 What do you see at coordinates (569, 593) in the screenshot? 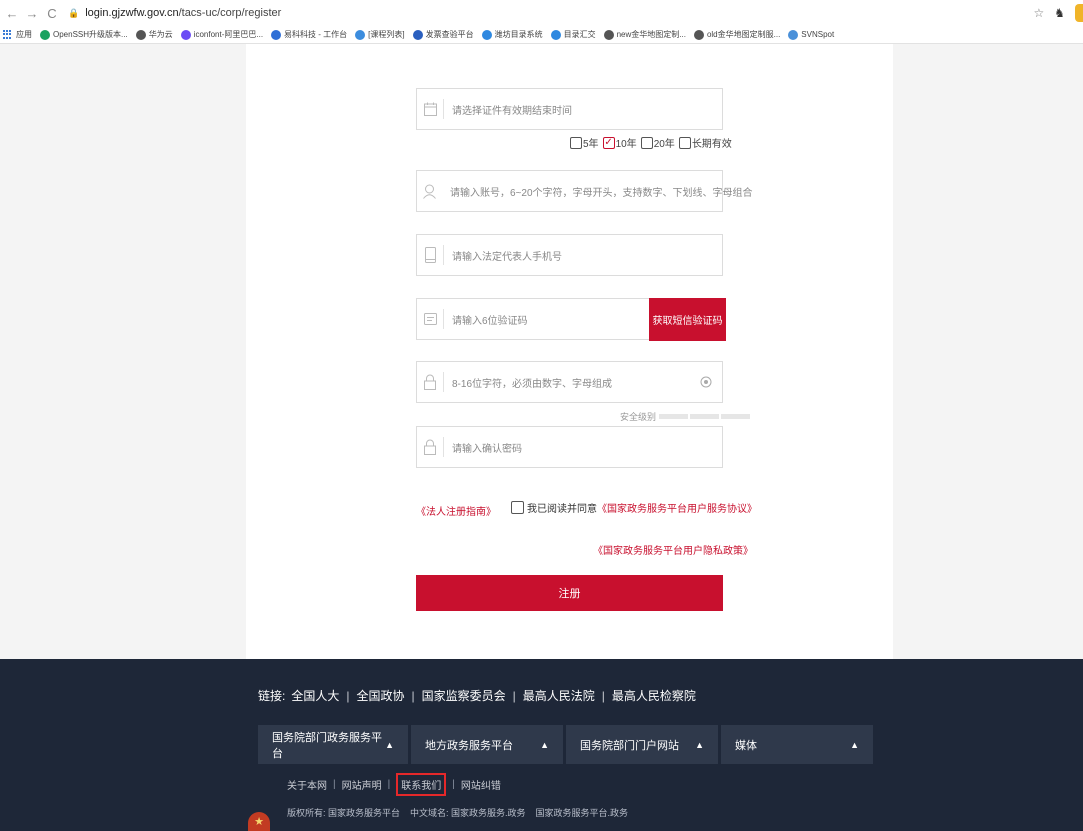
I see `register-button: 注册` at bounding box center [569, 593].